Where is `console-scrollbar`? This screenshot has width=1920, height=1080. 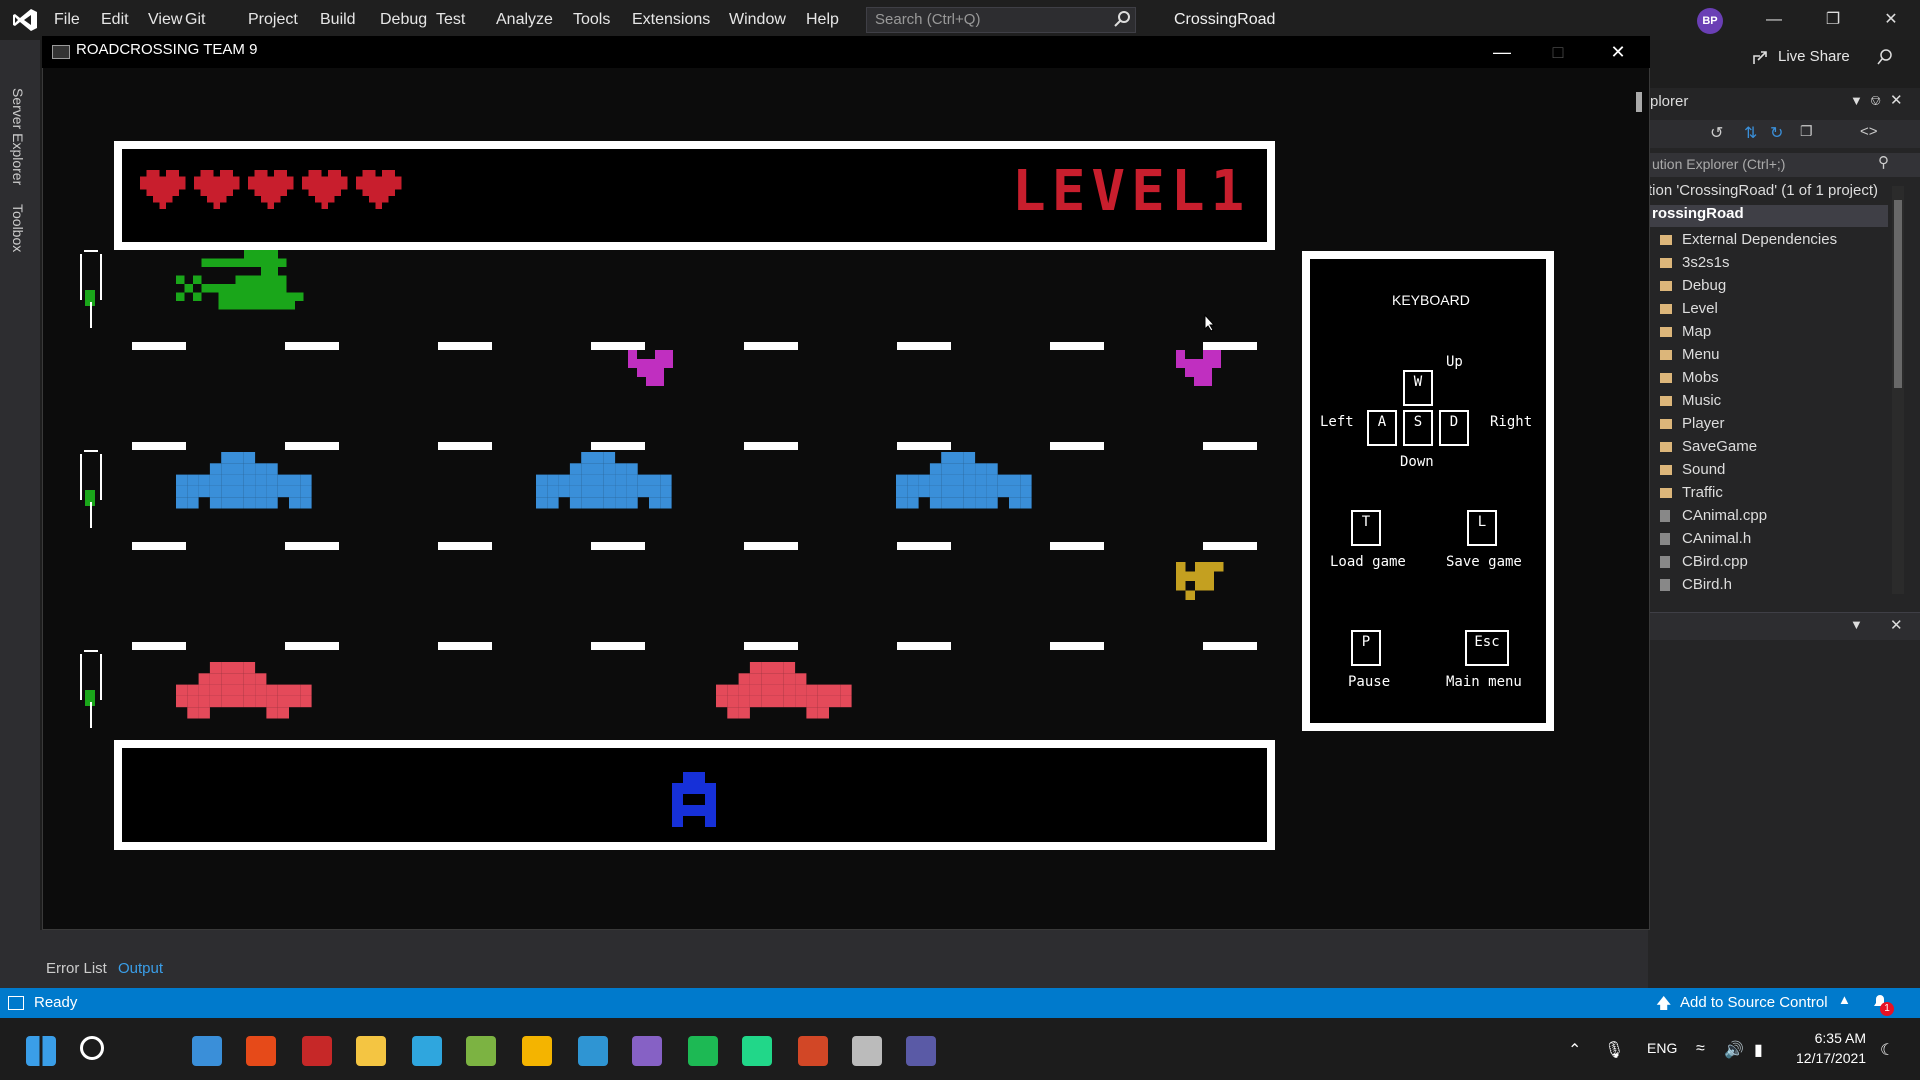 console-scrollbar is located at coordinates (1639, 102).